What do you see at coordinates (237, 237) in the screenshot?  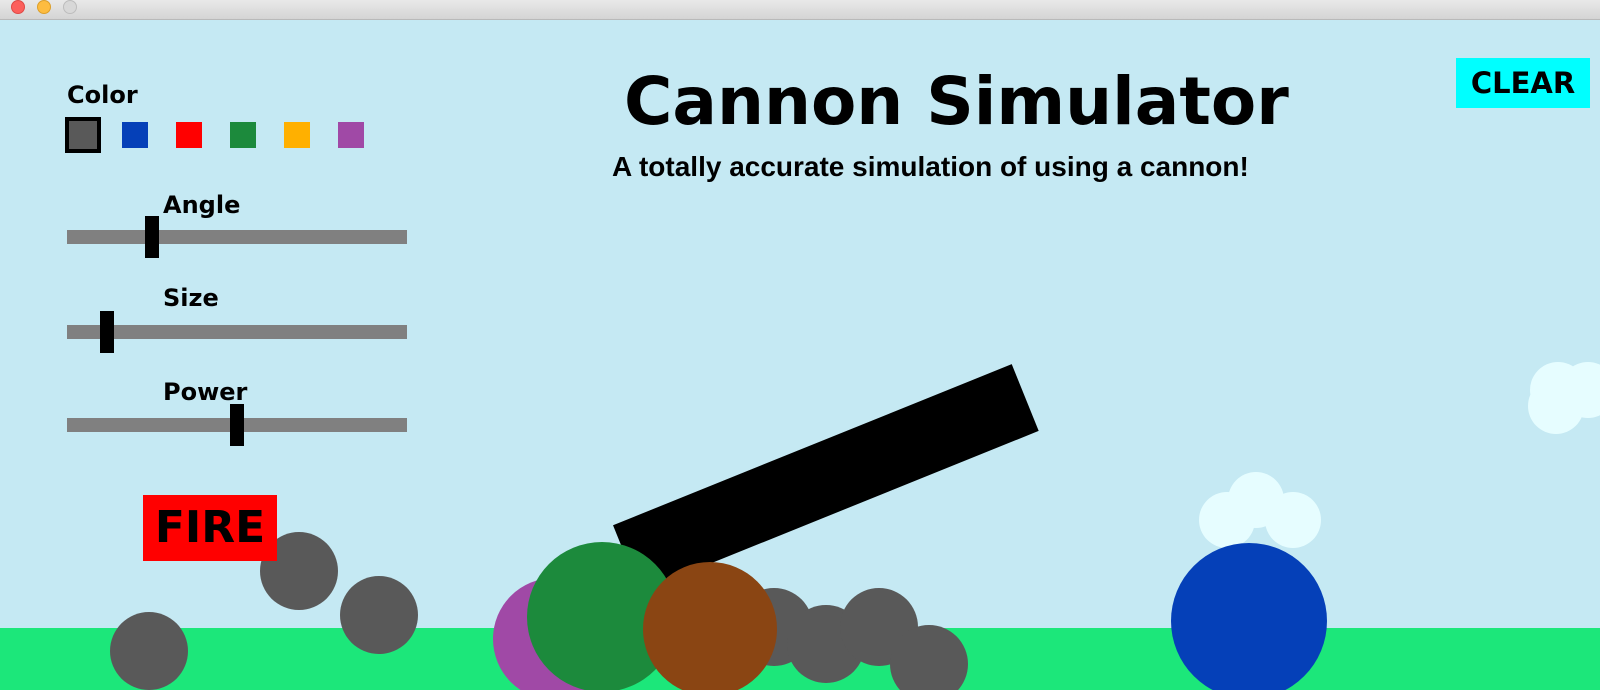 I see `angle-slider` at bounding box center [237, 237].